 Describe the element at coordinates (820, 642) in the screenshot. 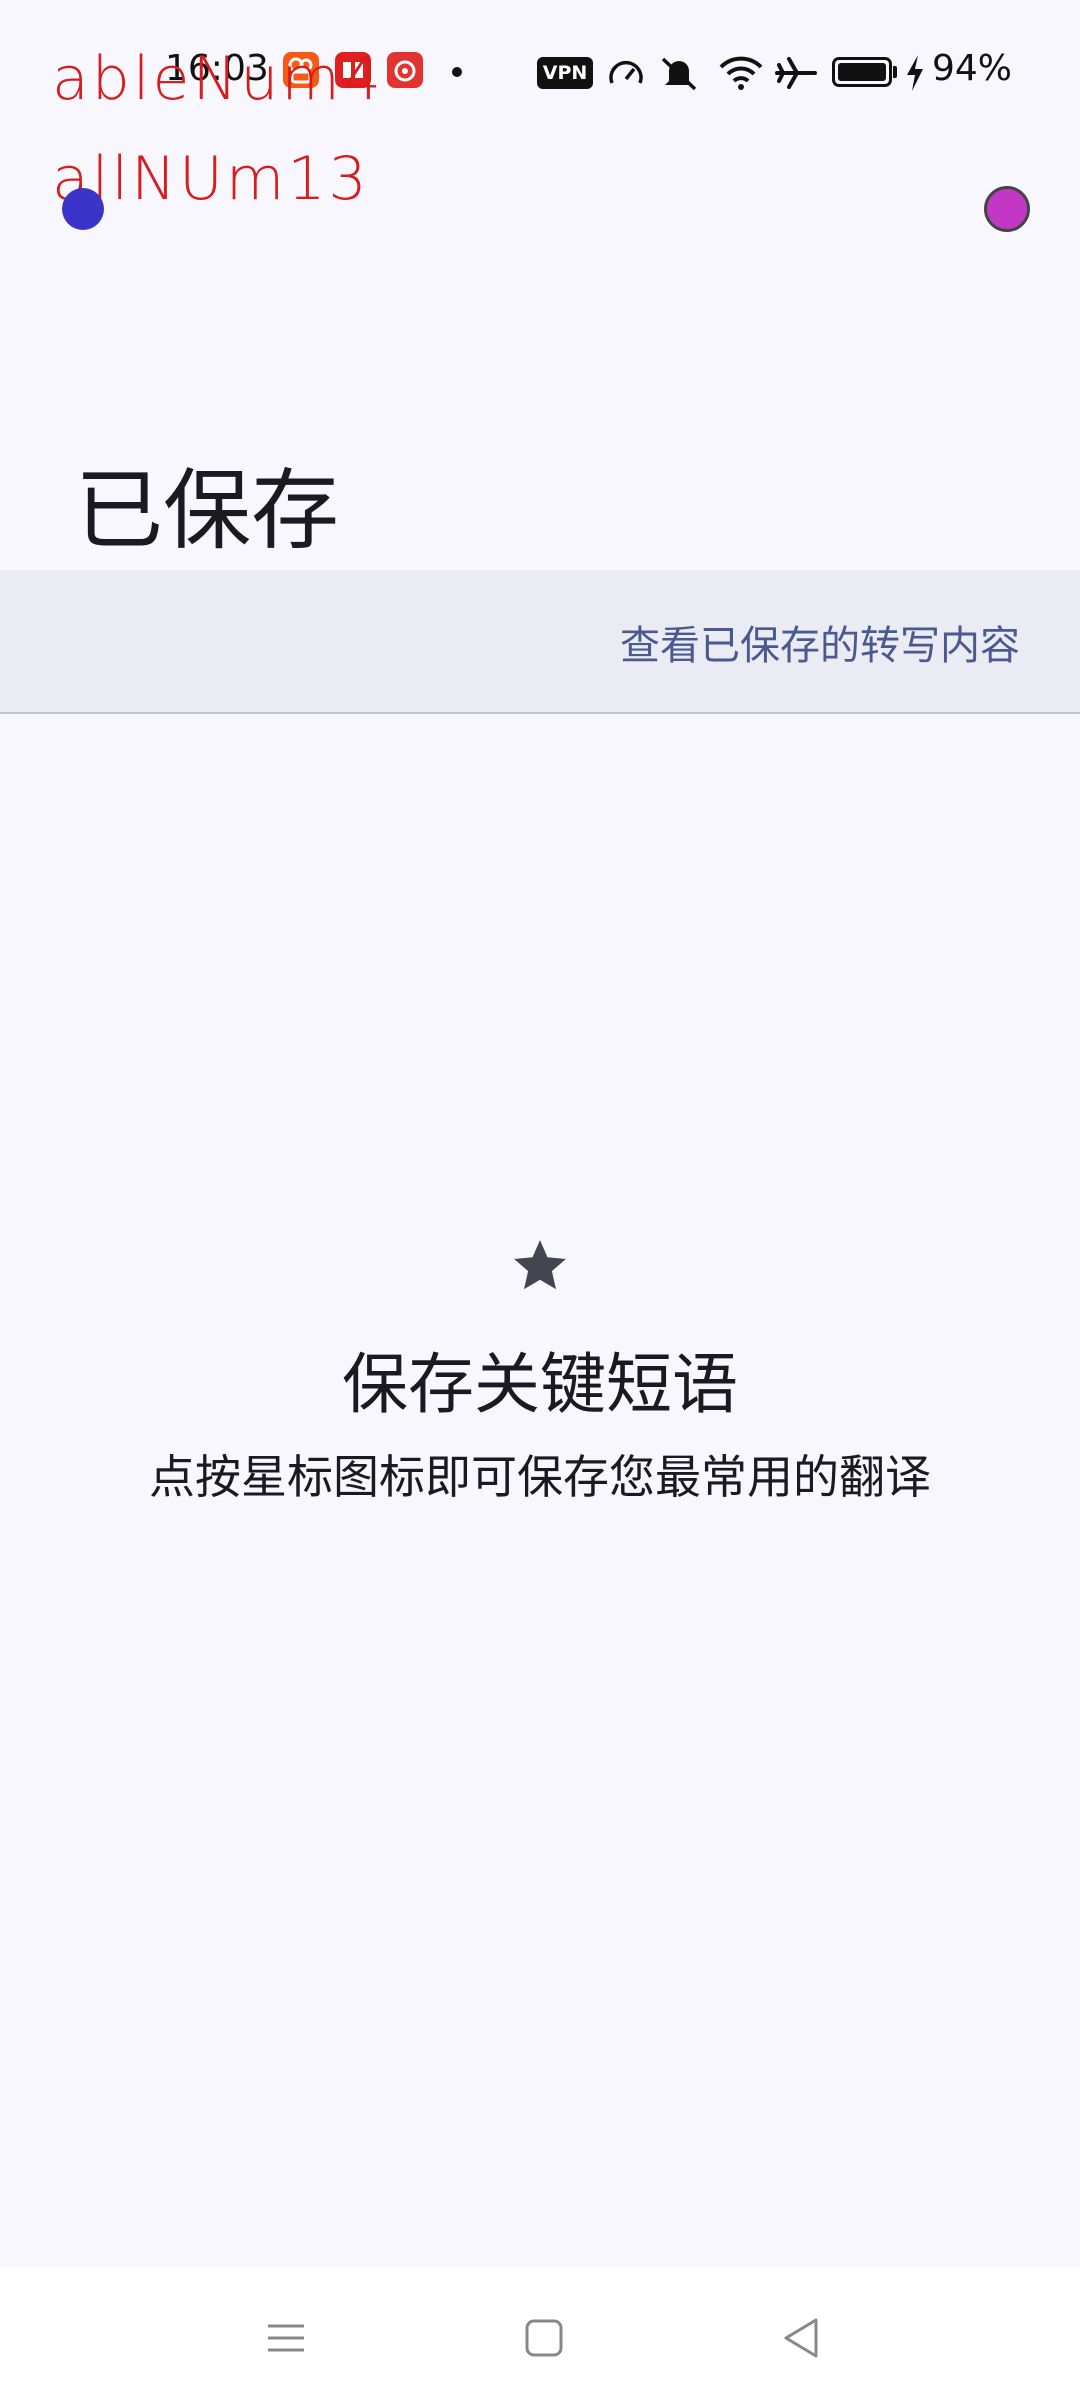

I see `view-saved-transcripts-link: 查看已保存的转写内容` at that location.